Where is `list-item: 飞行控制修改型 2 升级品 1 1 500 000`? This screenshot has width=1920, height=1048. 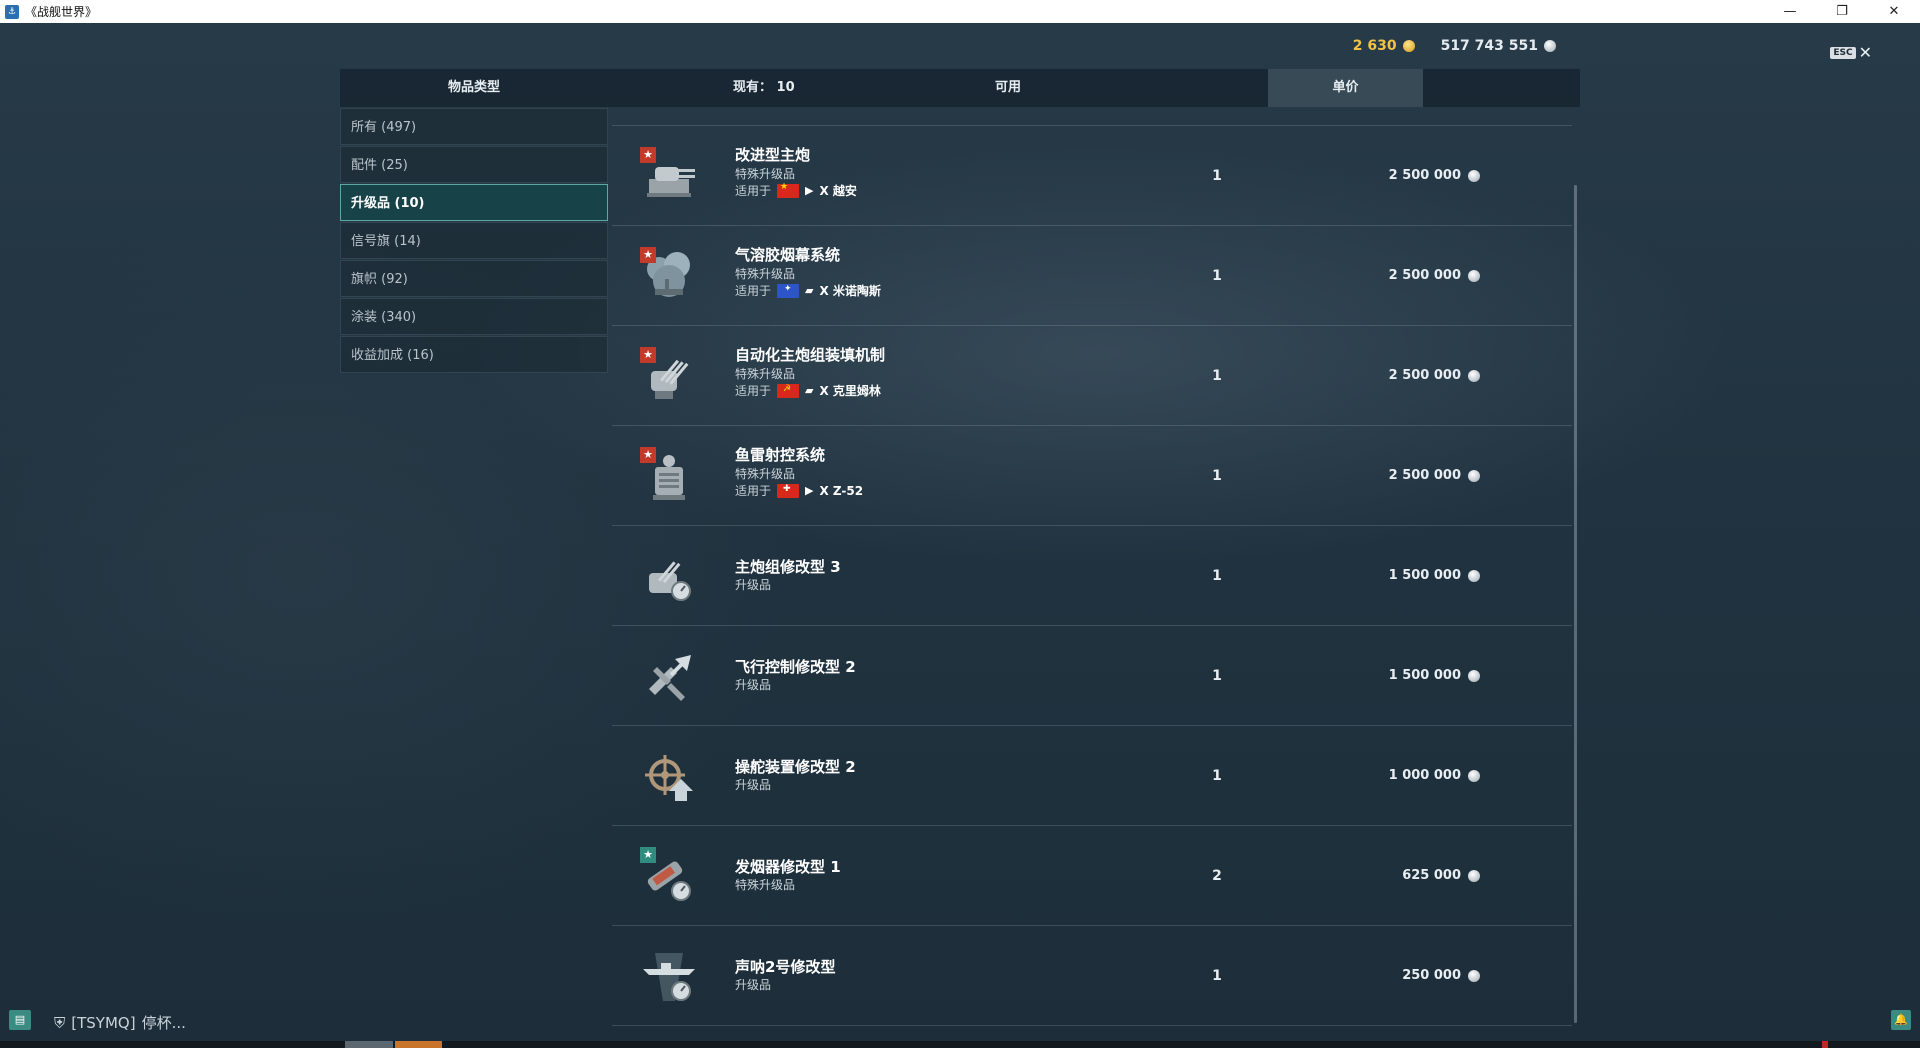
list-item: 飞行控制修改型 2 升级品 1 1 500 000 is located at coordinates (1092, 676).